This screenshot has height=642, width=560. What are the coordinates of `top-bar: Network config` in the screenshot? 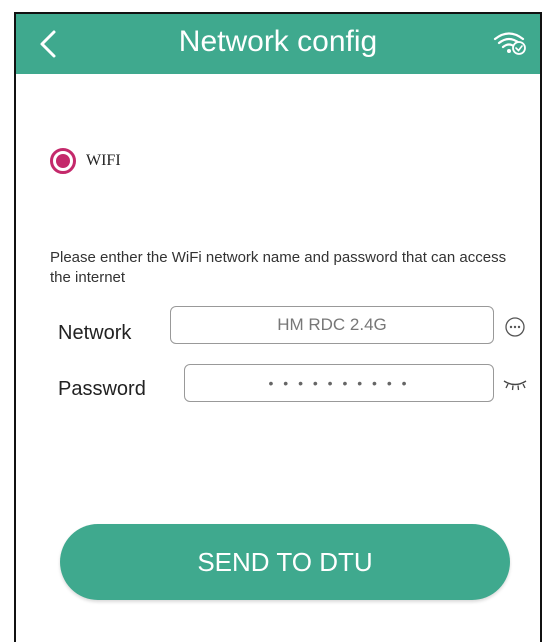 It's located at (278, 44).